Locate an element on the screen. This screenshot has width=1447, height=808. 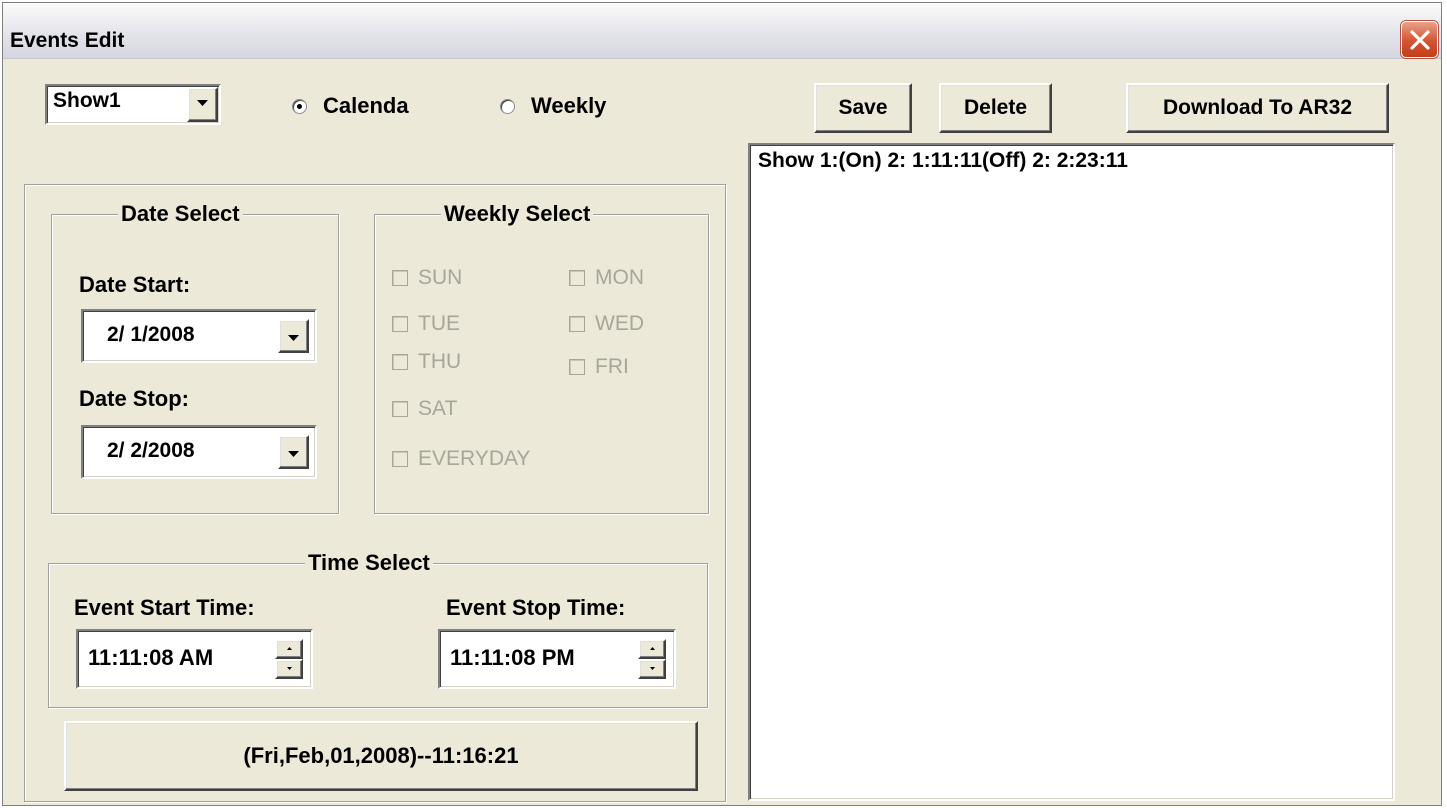
show-select-value: Show1 is located at coordinates (87, 100).